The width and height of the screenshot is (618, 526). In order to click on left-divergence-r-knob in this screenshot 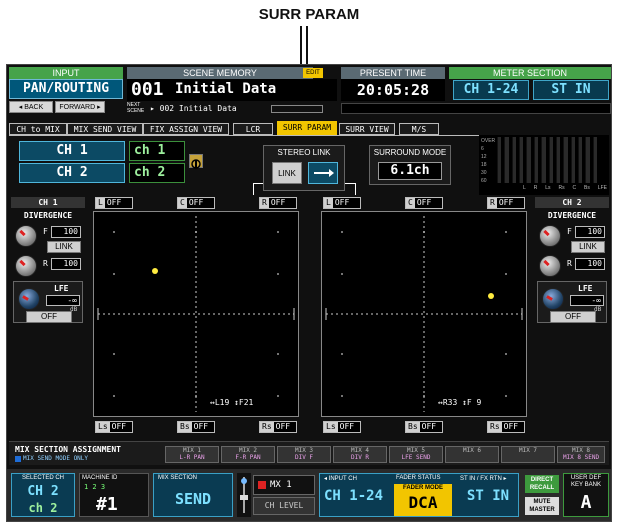, I will do `click(26, 266)`.